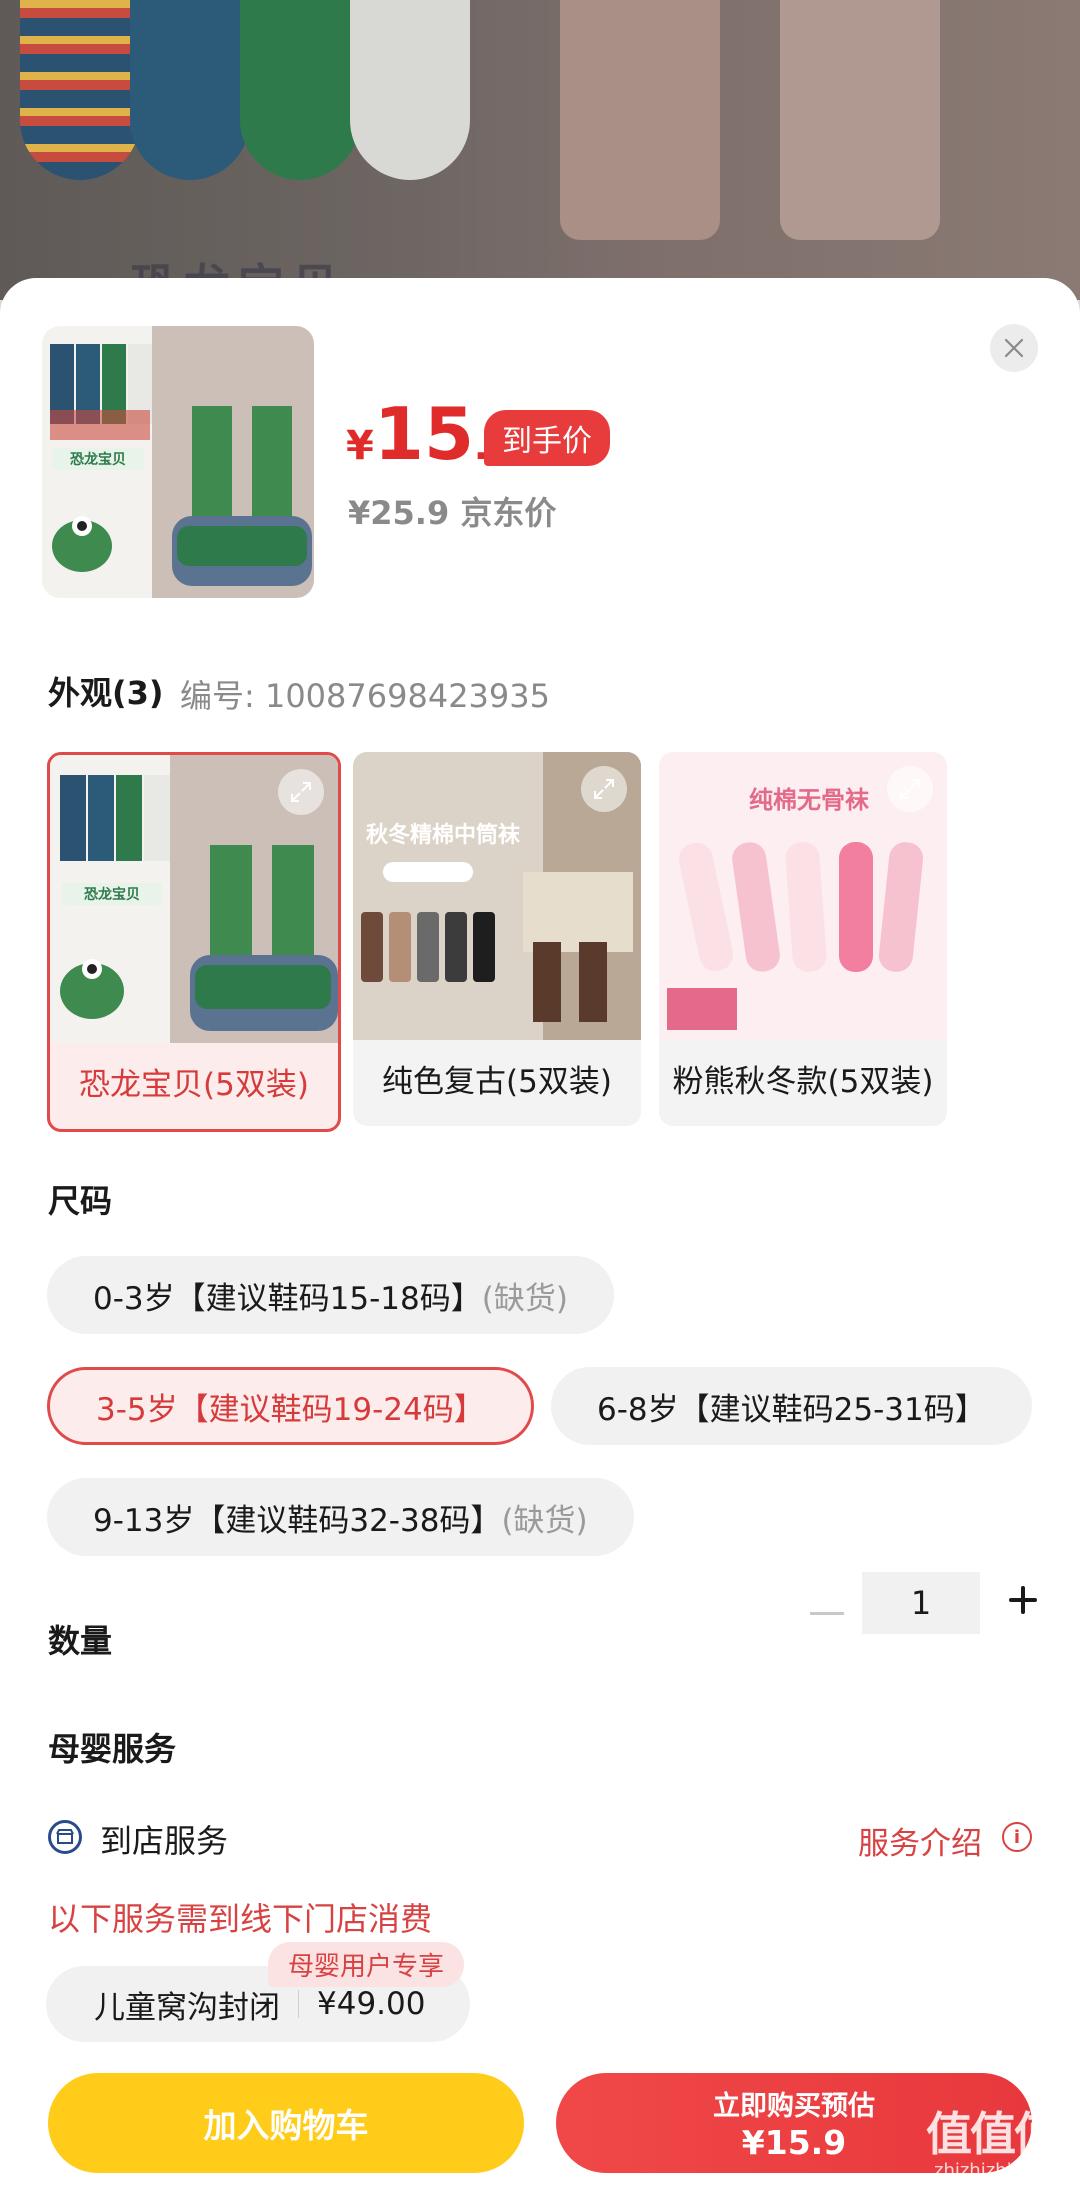  Describe the element at coordinates (803, 939) in the screenshot. I see `variant-option: 纯棉无骨袜 粉熊秋冬款(5双装)` at that location.